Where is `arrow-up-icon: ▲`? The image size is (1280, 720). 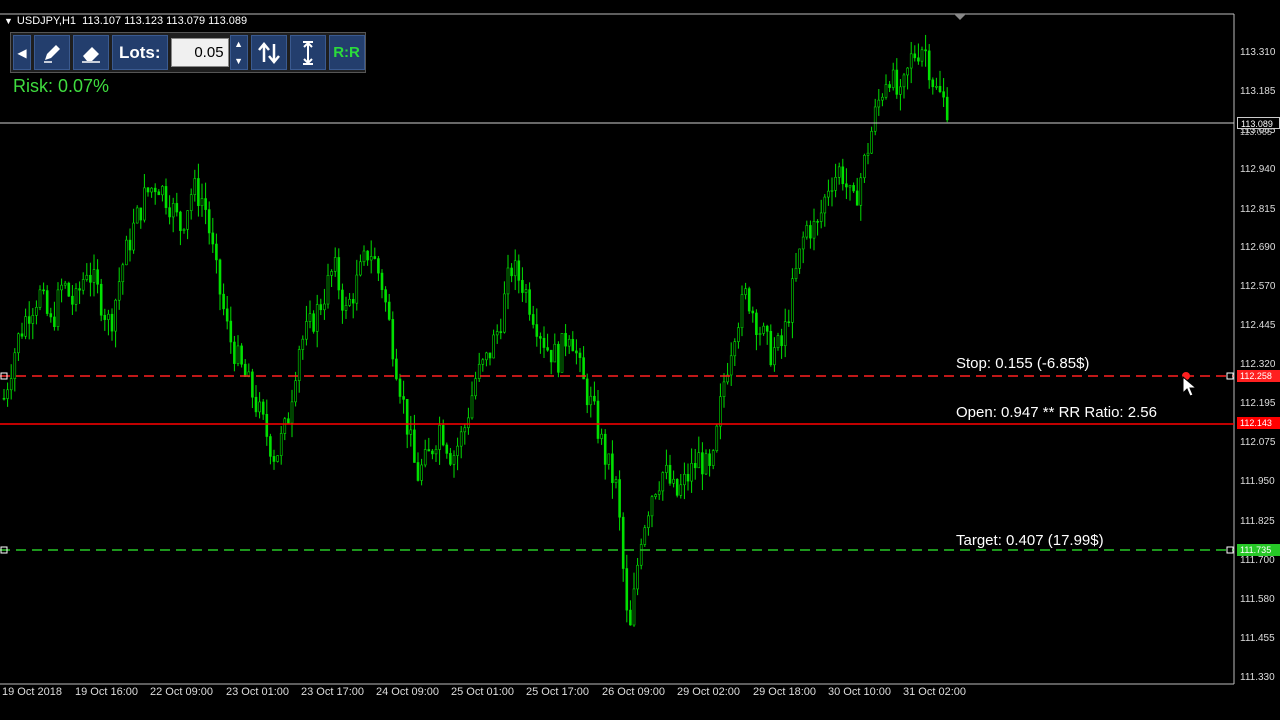
arrow-up-icon: ▲ is located at coordinates (239, 44).